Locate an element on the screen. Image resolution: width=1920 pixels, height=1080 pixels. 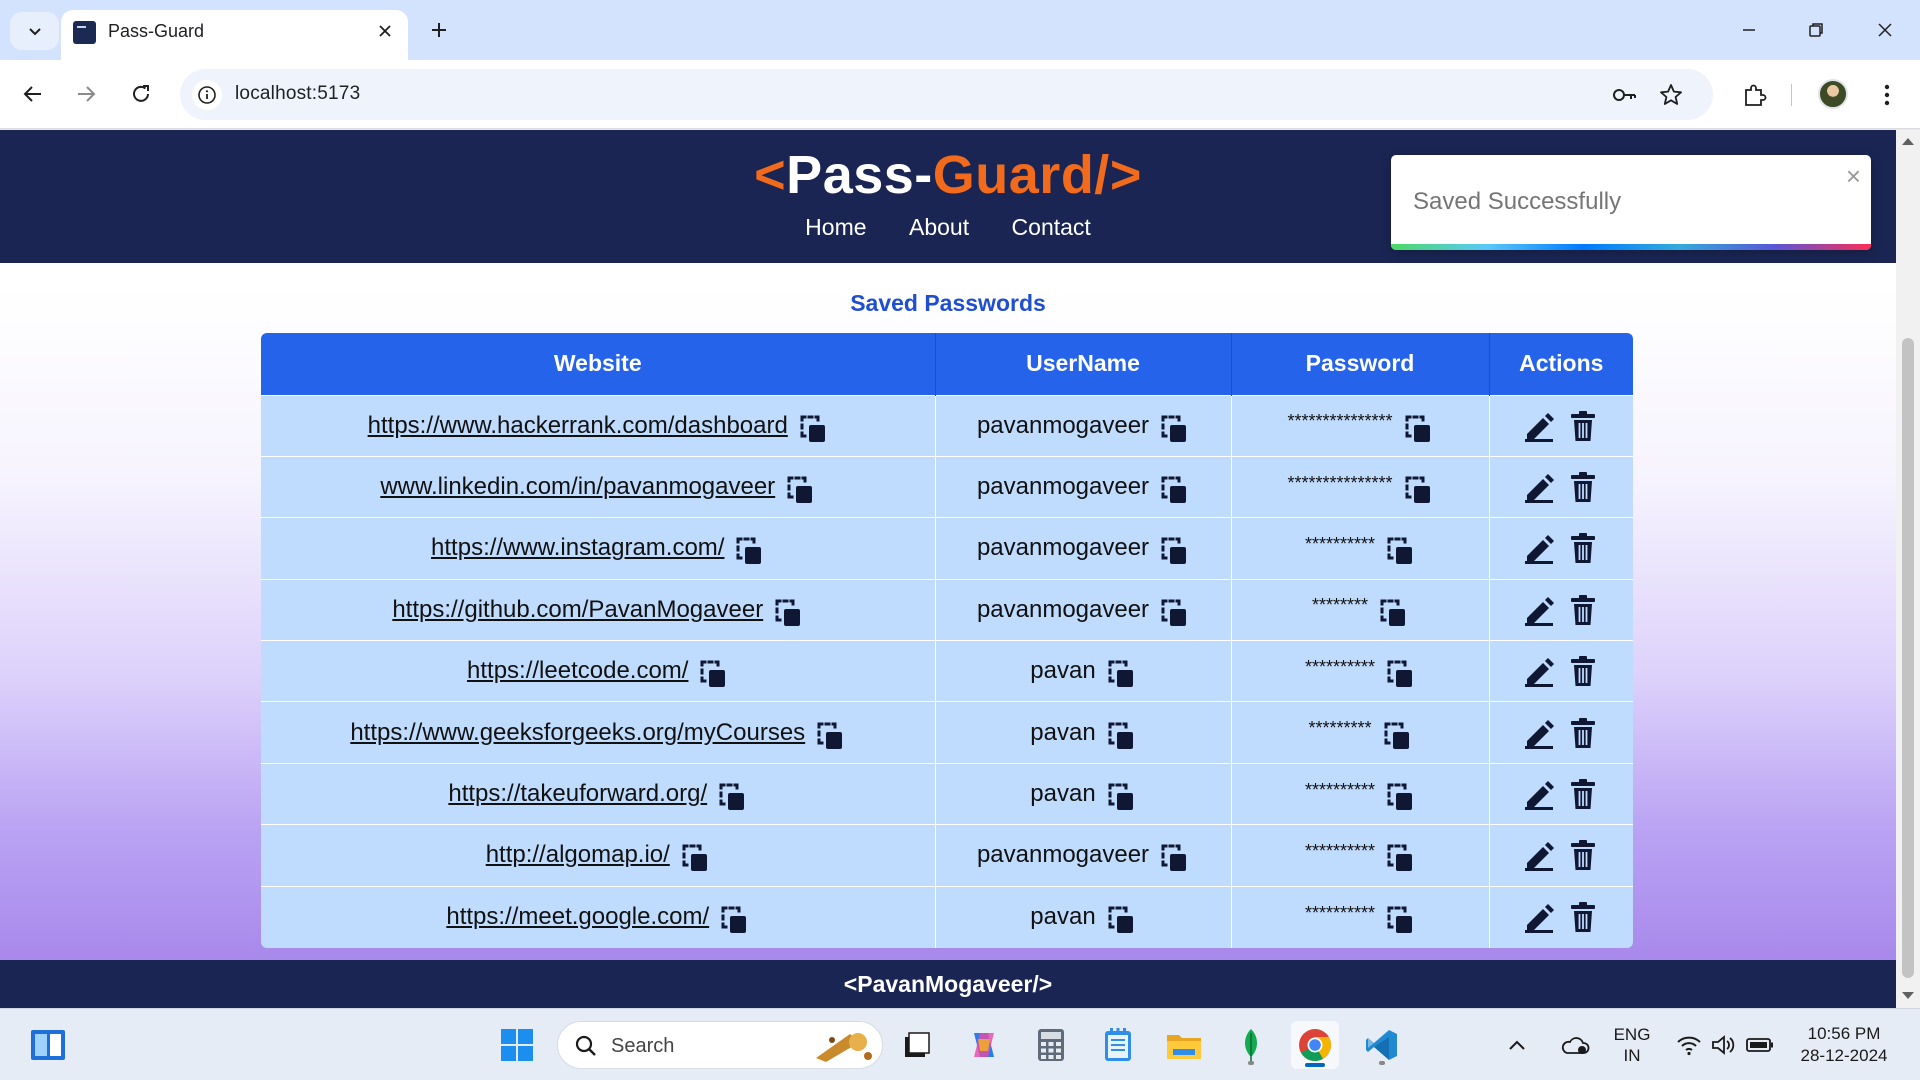
wifi-tray-icon is located at coordinates (1689, 1045).